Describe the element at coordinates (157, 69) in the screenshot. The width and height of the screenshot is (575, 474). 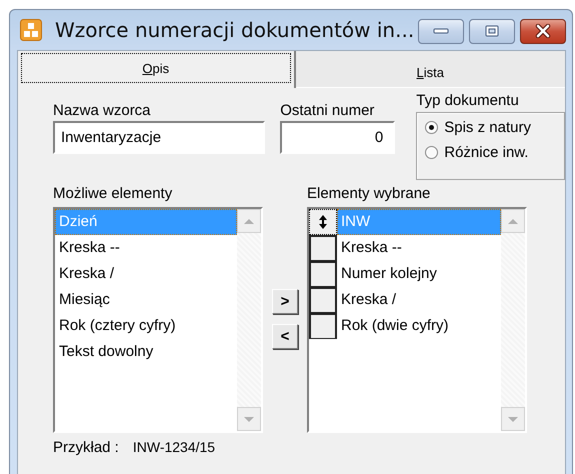
I see `tab: Opis` at that location.